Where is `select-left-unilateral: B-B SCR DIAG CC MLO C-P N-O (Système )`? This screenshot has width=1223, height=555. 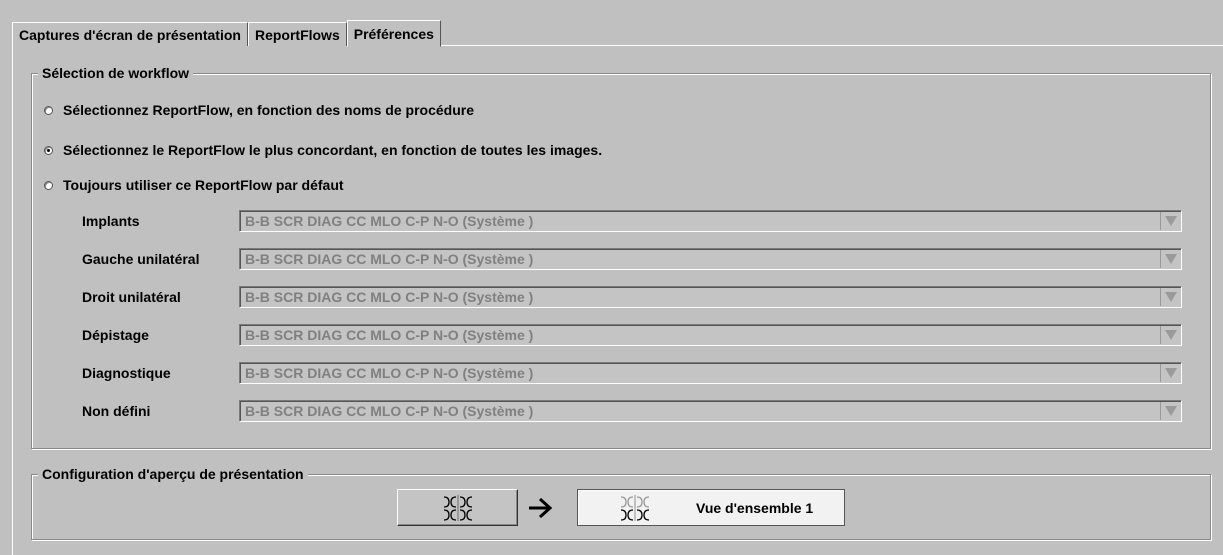 select-left-unilateral: B-B SCR DIAG CC MLO C-P N-O (Système ) is located at coordinates (710, 259).